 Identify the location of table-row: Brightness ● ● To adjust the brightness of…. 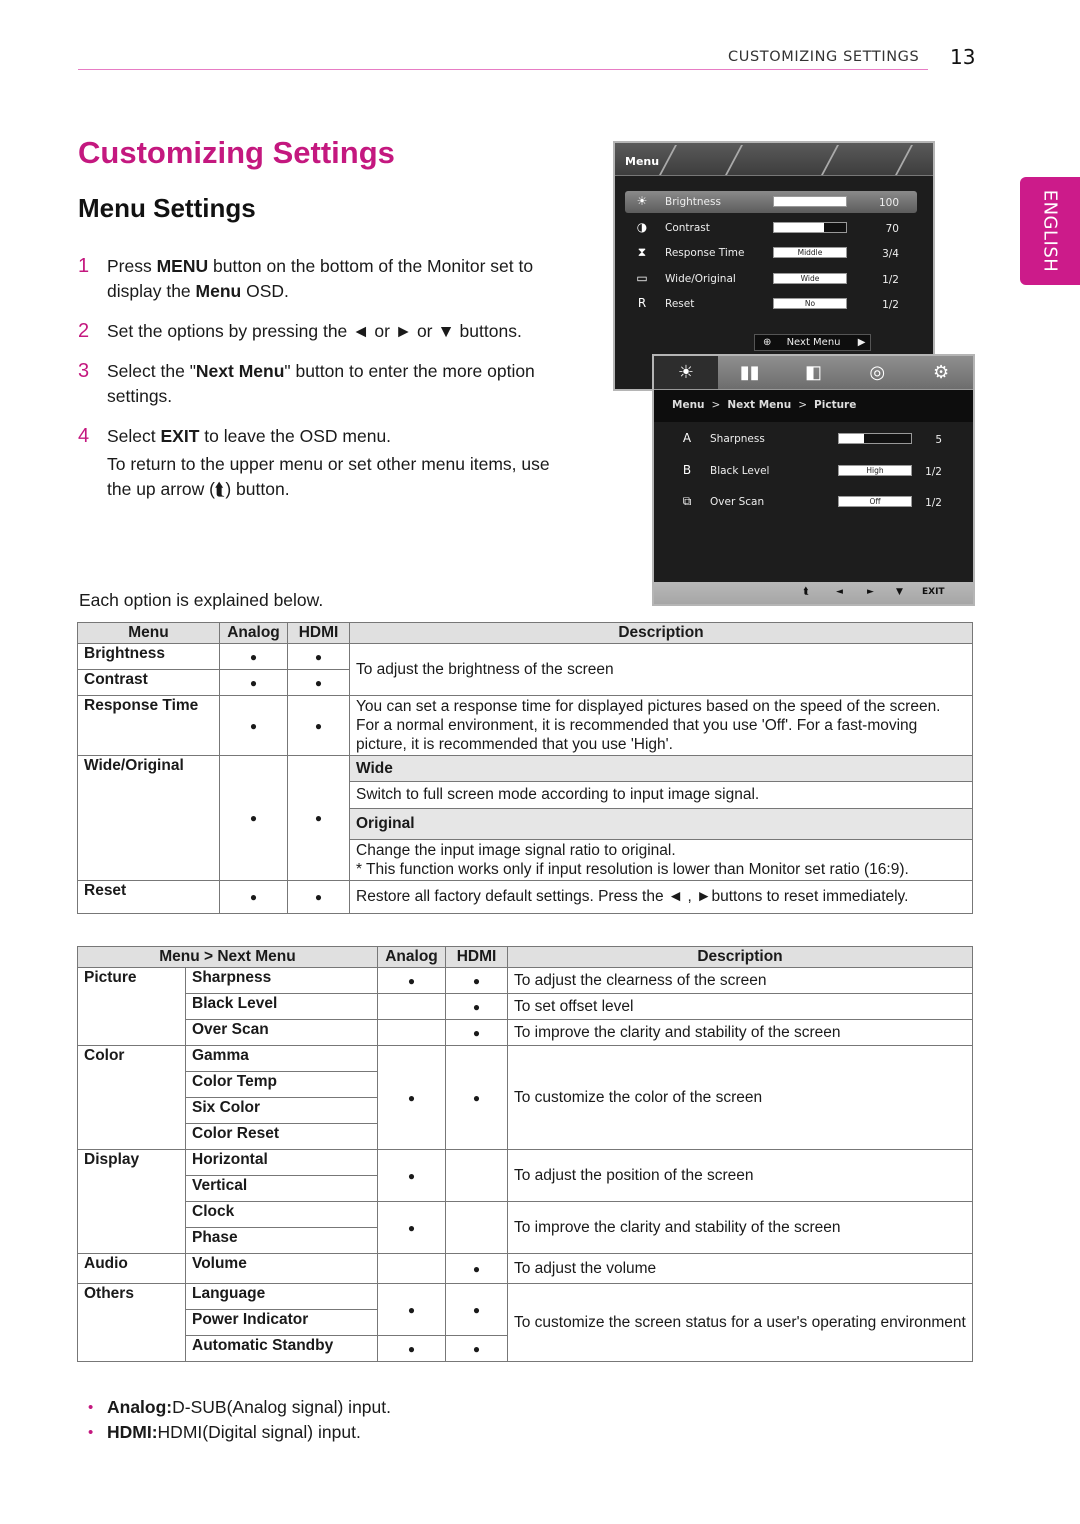
(525, 669).